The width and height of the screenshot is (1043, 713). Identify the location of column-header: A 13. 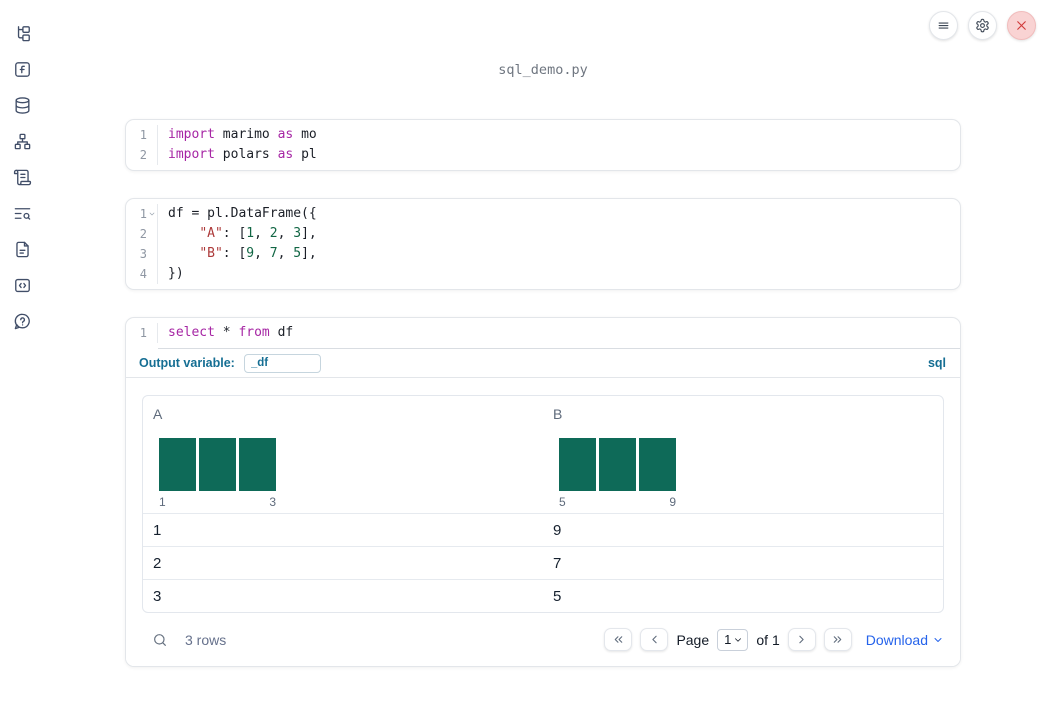
(343, 454).